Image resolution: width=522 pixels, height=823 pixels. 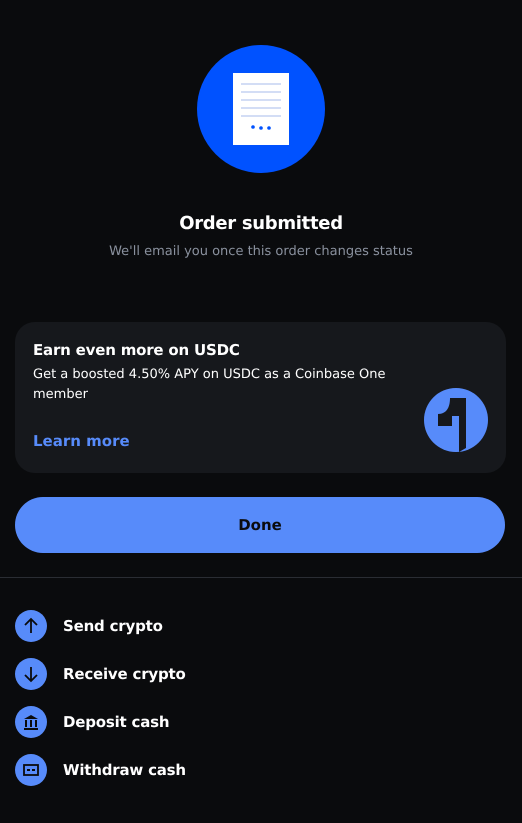 What do you see at coordinates (124, 770) in the screenshot?
I see `action-item: Withdraw cash` at bounding box center [124, 770].